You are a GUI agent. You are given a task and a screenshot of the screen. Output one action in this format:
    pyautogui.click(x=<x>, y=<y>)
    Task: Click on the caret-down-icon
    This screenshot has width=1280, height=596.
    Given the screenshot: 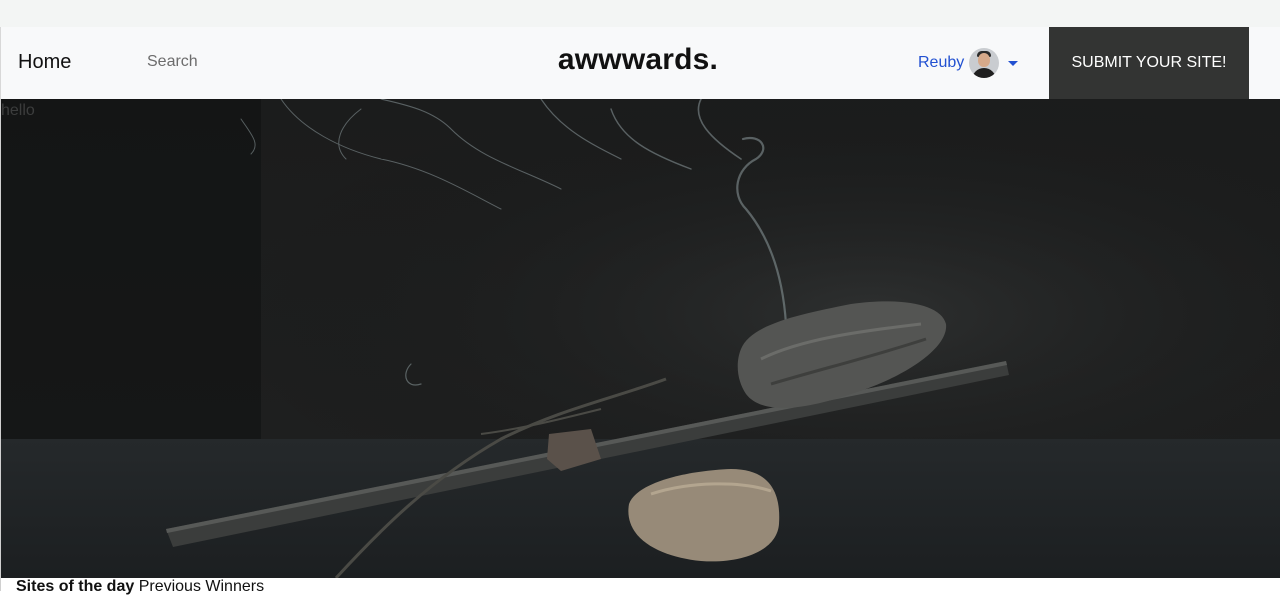 What is the action you would take?
    pyautogui.click(x=1013, y=63)
    